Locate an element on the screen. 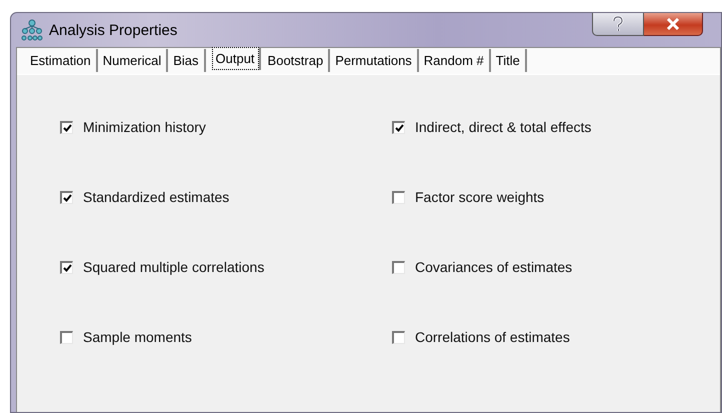 Image resolution: width=722 pixels, height=413 pixels. checkbox-label: Covariances of estimates is located at coordinates (493, 267).